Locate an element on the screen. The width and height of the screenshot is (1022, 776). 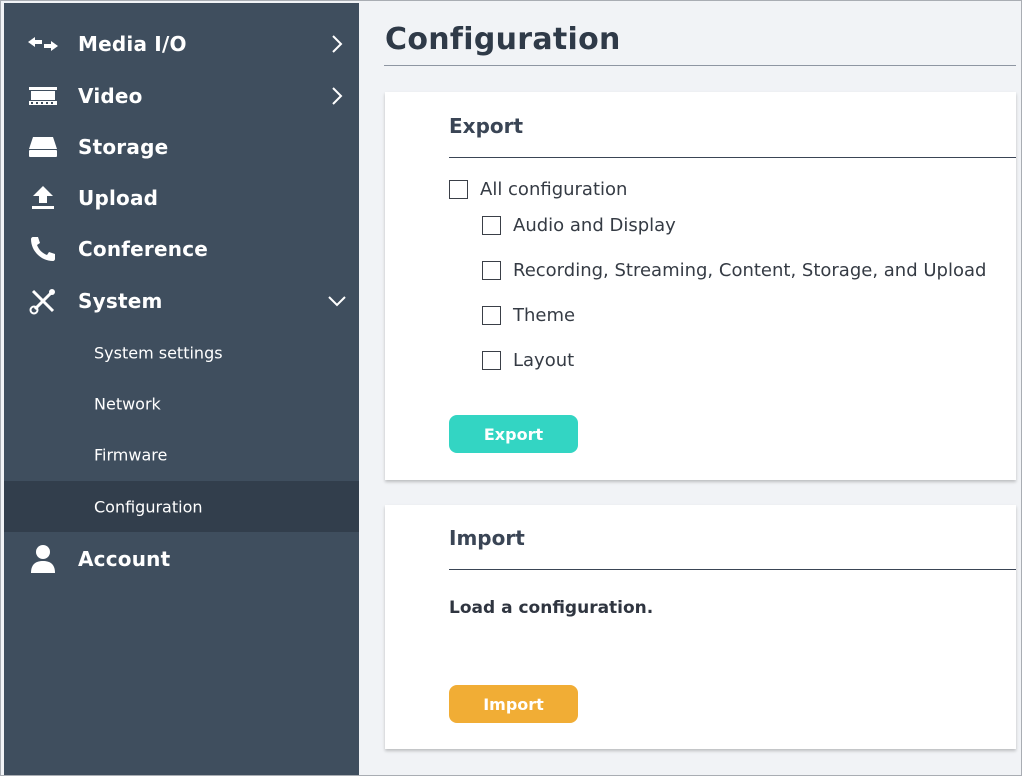
checkbox-label: Audio and Display is located at coordinates (594, 225).